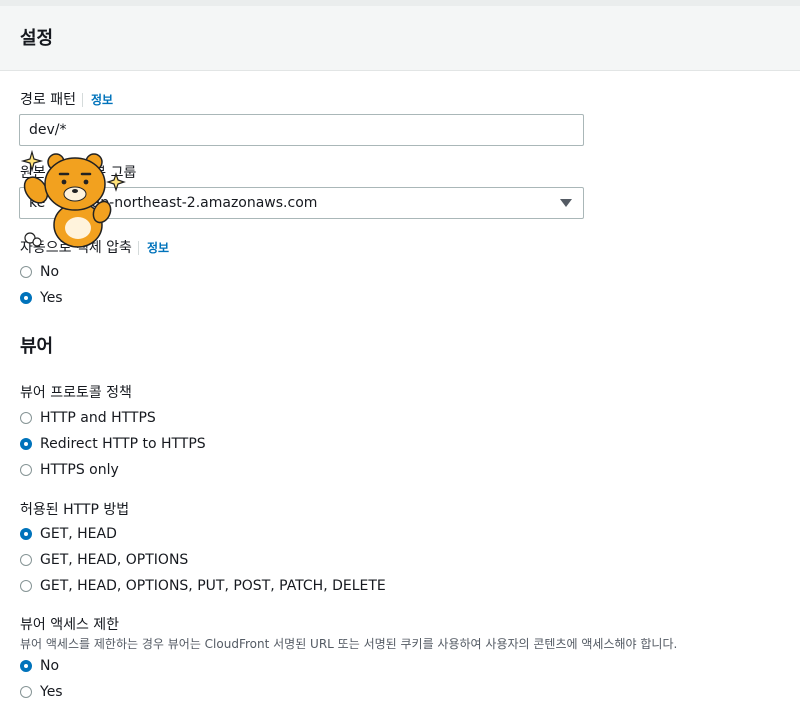 The height and width of the screenshot is (714, 800). What do you see at coordinates (41, 298) in the screenshot?
I see `compress-yes-radio: Yes` at bounding box center [41, 298].